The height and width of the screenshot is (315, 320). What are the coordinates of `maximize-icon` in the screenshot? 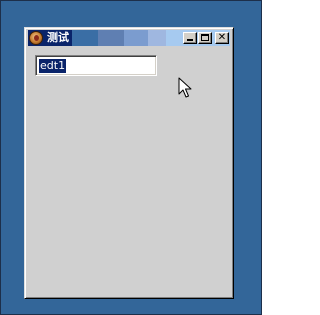 It's located at (205, 37).